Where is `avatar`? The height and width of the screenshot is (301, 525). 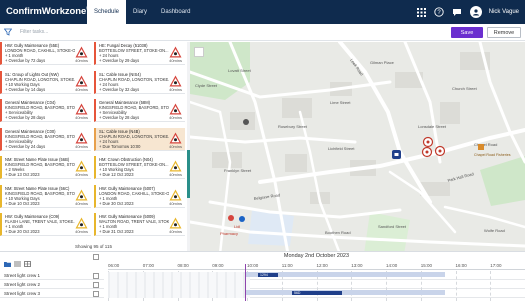
avatar is located at coordinates (475, 12).